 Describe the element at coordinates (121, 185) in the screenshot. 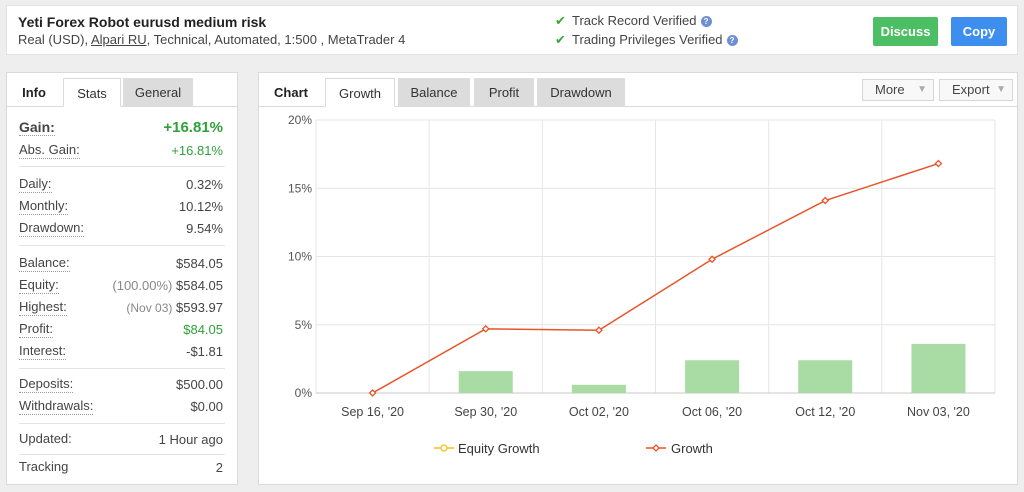

I see `daily-row: Daily: 0.32%` at that location.